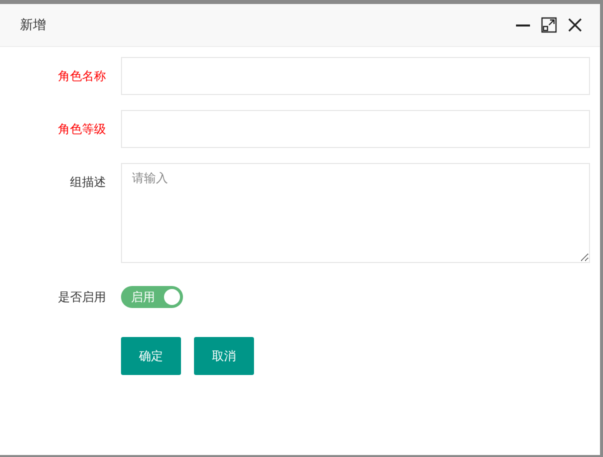  What do you see at coordinates (575, 25) in the screenshot?
I see `close-icon` at bounding box center [575, 25].